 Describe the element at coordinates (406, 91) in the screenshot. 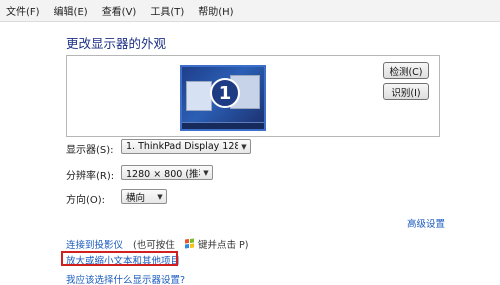

I see `identify-button: 识别(I)` at that location.